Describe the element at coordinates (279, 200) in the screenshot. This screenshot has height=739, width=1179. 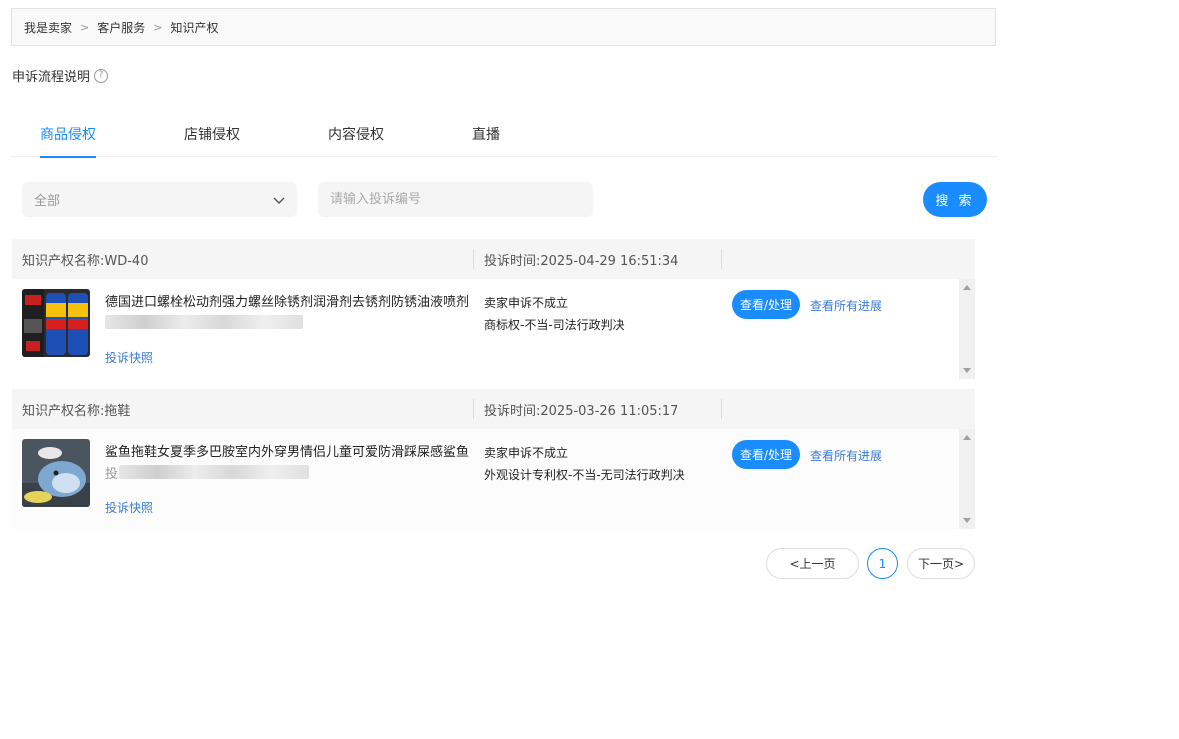
I see `chevron-down-icon` at that location.